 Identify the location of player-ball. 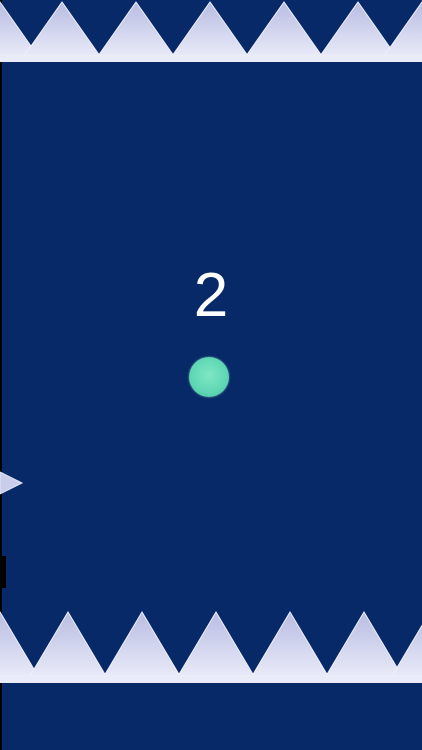
(209, 377).